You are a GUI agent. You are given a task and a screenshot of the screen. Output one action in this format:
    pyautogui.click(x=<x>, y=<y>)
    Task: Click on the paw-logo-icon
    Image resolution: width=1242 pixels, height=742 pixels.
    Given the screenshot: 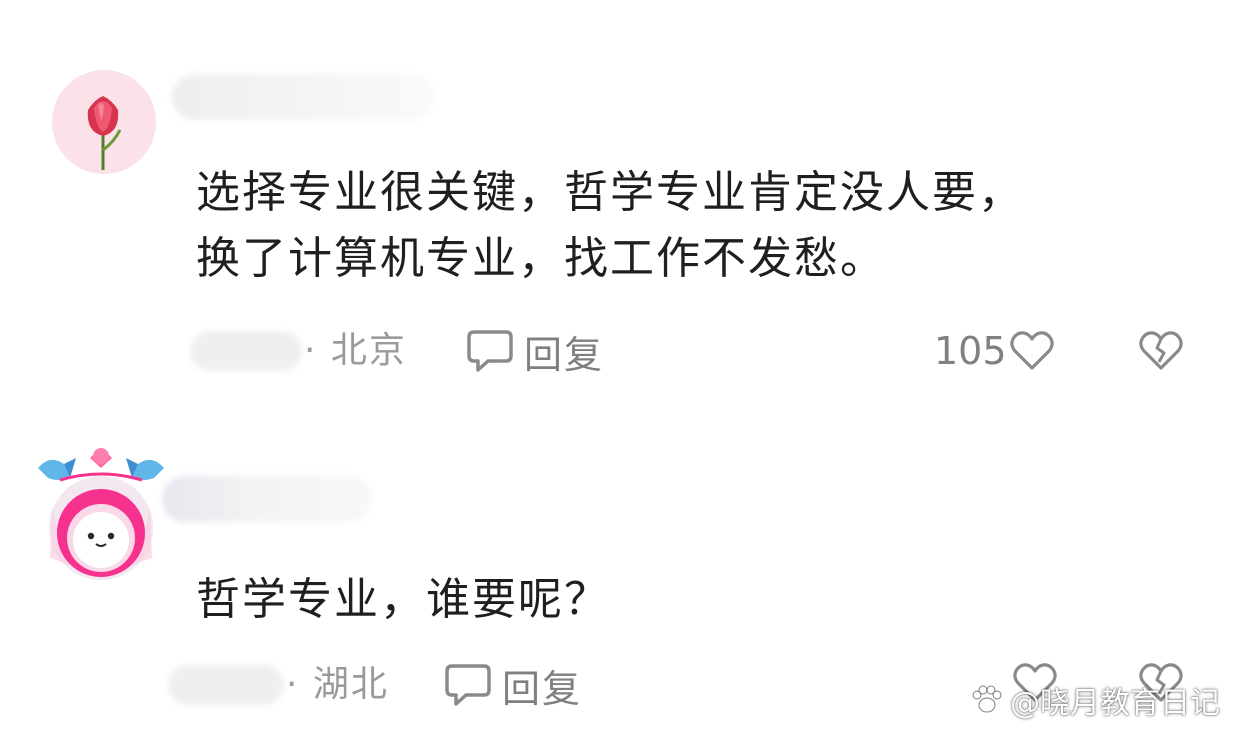 What is the action you would take?
    pyautogui.click(x=987, y=699)
    